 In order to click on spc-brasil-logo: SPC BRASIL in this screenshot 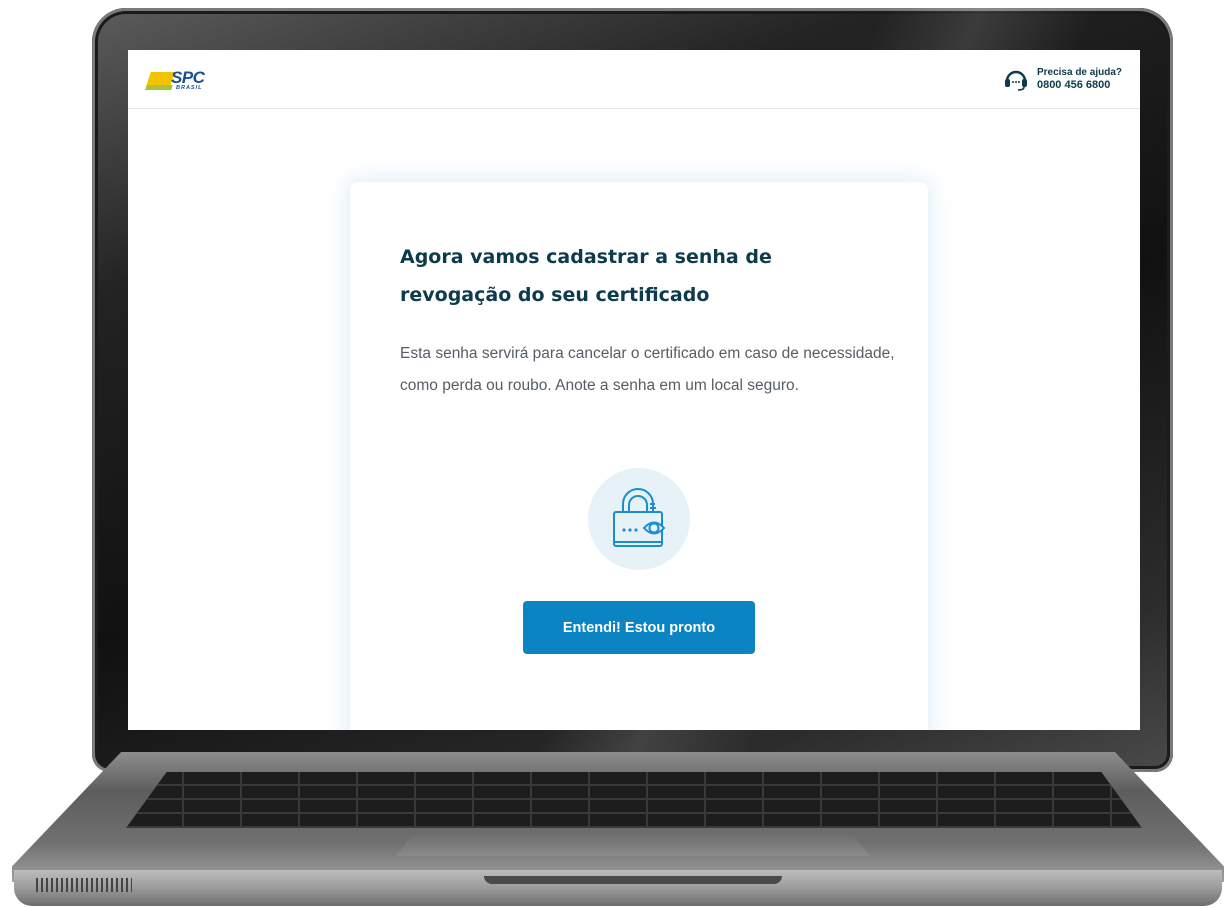, I will do `click(180, 81)`.